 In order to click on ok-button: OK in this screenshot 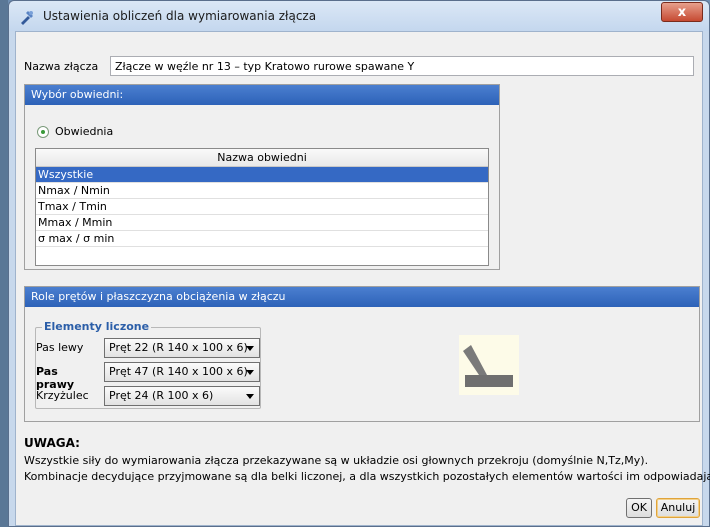, I will do `click(639, 508)`.